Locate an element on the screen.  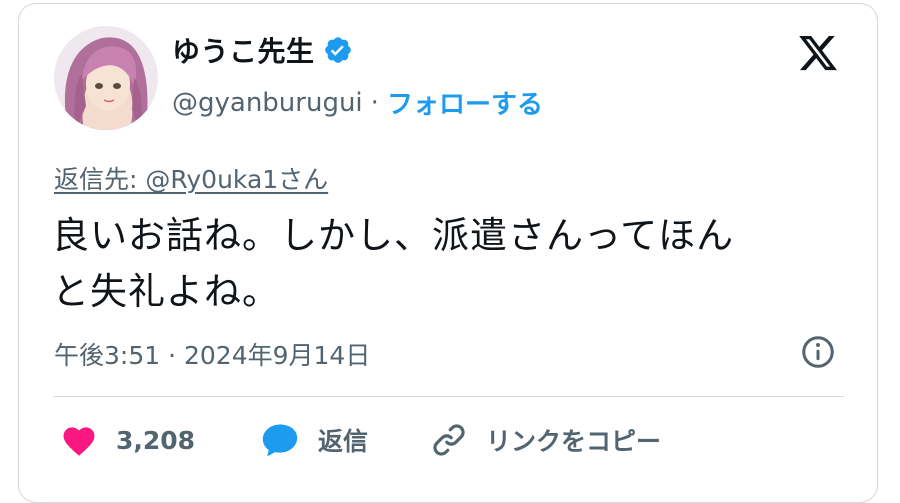
divider is located at coordinates (449, 396).